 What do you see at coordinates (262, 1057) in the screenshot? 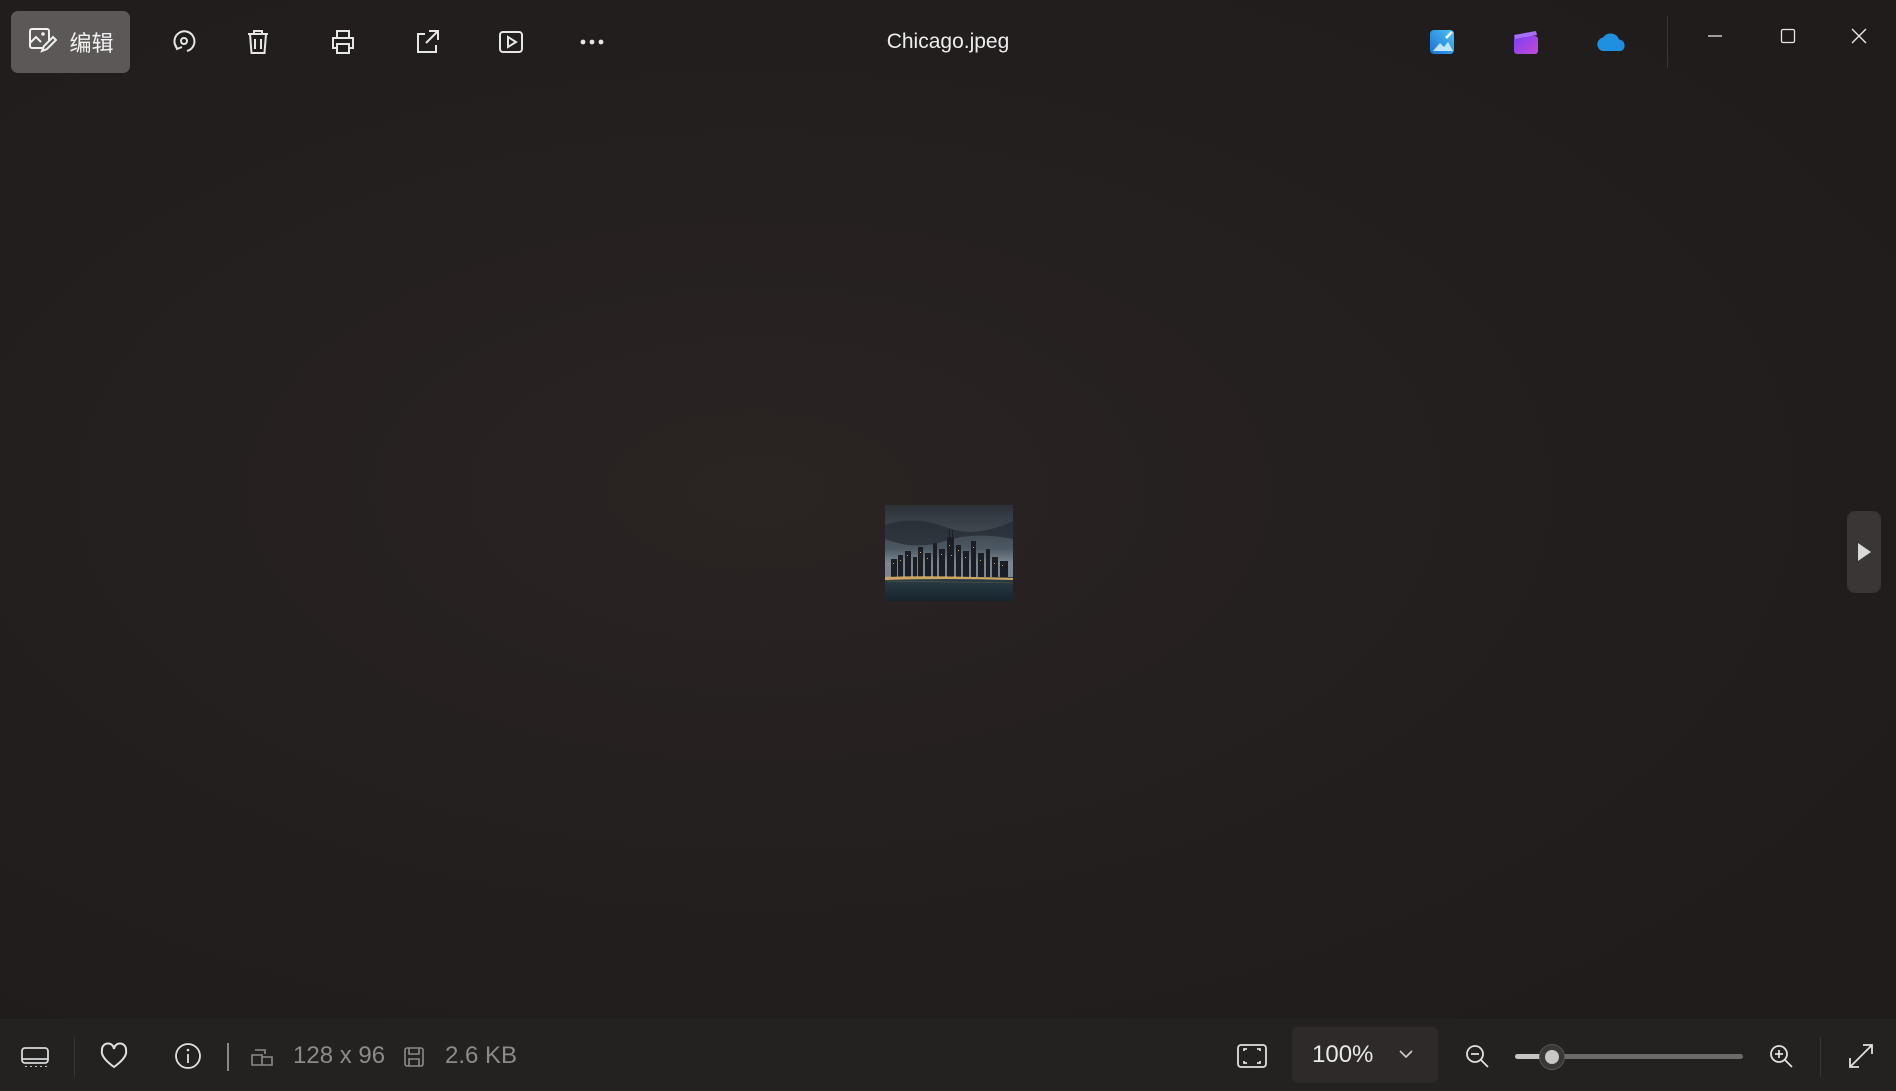
I see `dimensions-icon` at bounding box center [262, 1057].